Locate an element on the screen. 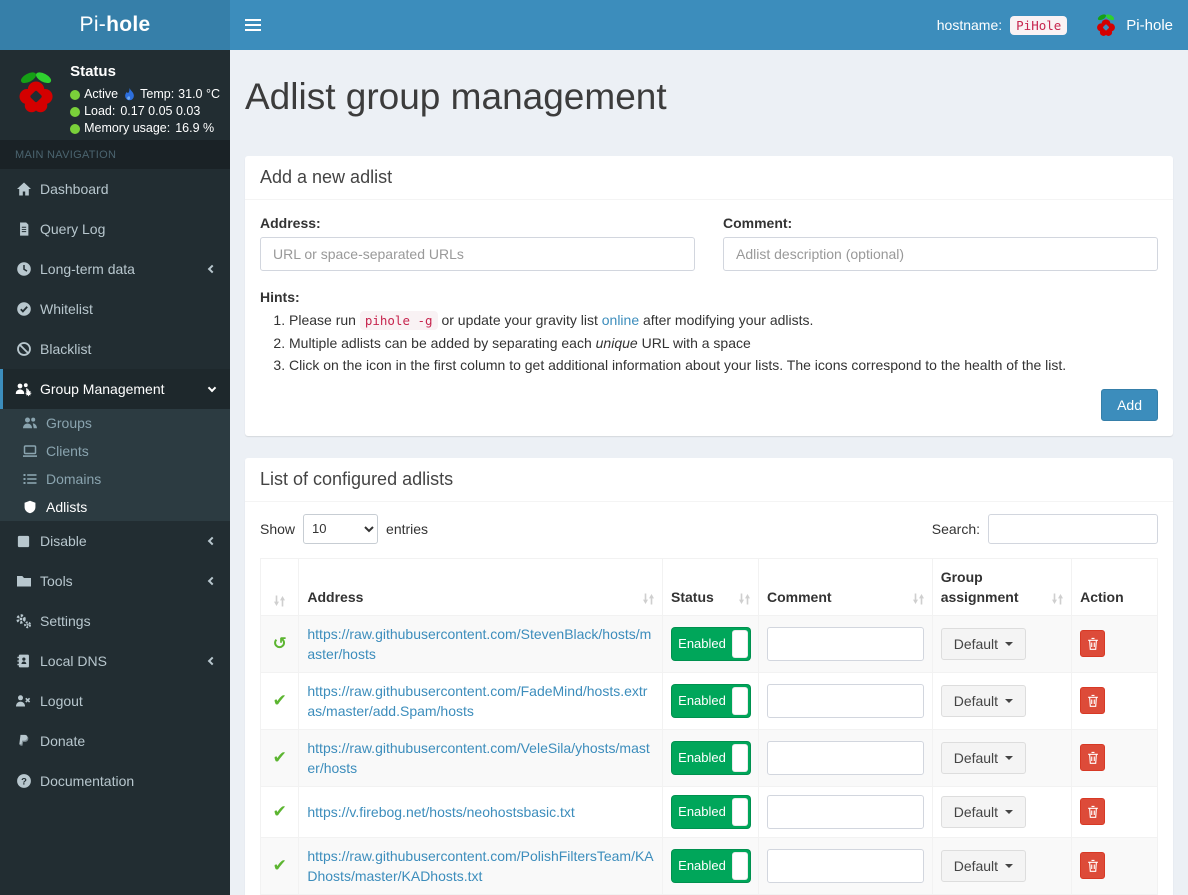 The image size is (1188, 895). search-label: Search: is located at coordinates (955, 528).